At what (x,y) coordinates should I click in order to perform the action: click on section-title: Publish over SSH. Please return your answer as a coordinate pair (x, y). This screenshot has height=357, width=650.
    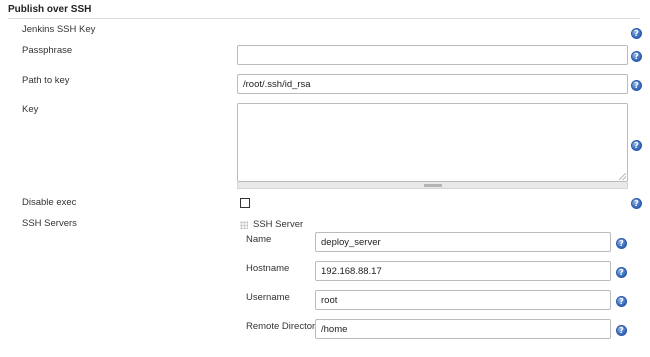
    Looking at the image, I should click on (50, 9).